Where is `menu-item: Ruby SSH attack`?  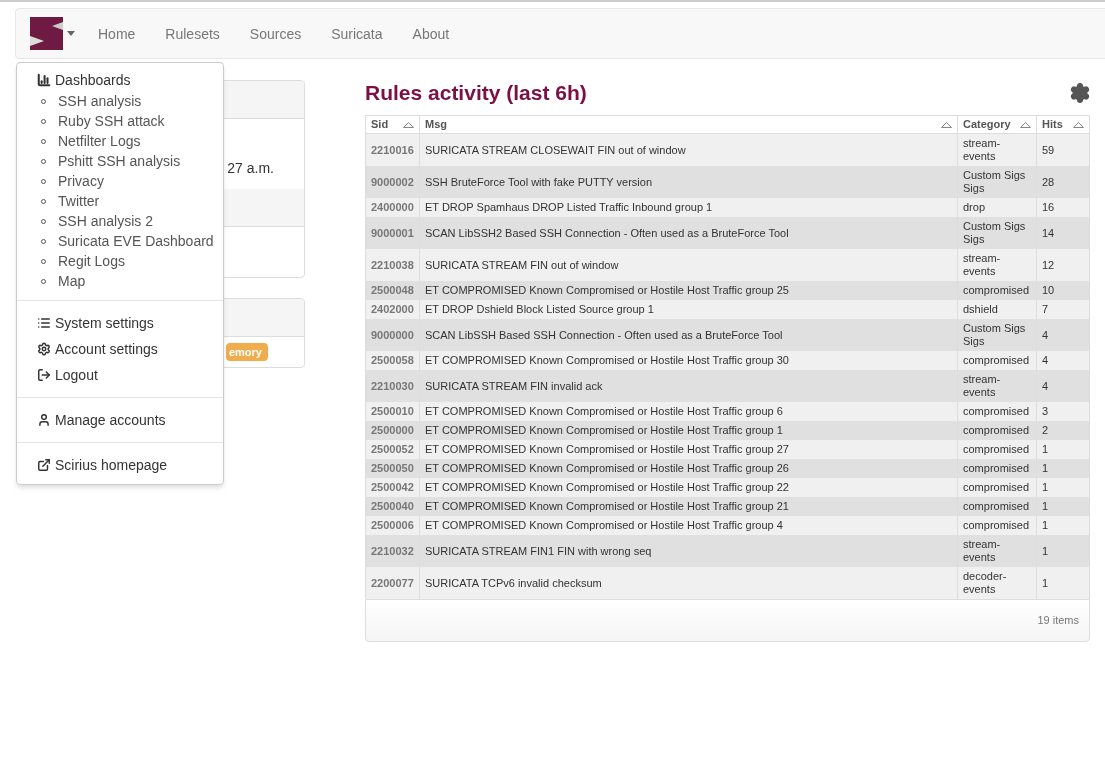
menu-item: Ruby SSH attack is located at coordinates (111, 121).